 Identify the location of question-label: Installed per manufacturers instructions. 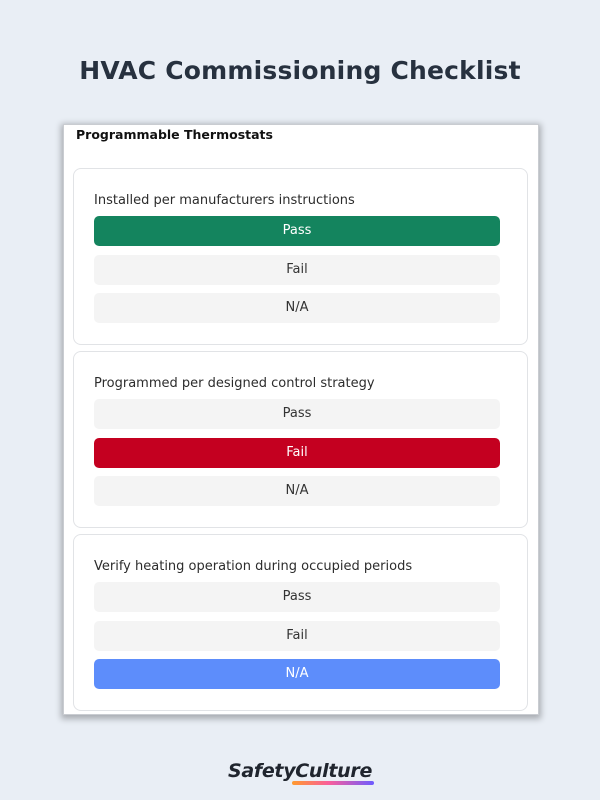
(224, 200).